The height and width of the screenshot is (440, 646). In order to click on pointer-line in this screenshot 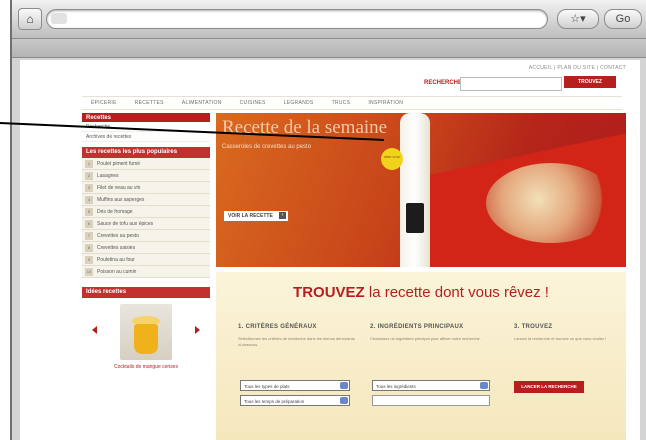, I will do `click(192, 131)`.